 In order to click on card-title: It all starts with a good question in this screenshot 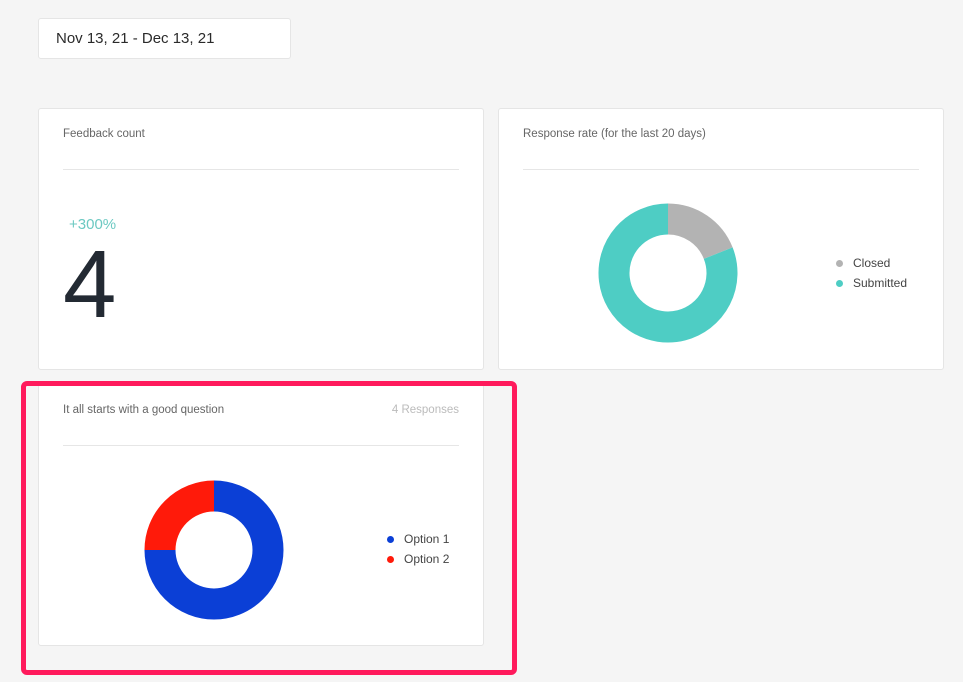, I will do `click(144, 410)`.